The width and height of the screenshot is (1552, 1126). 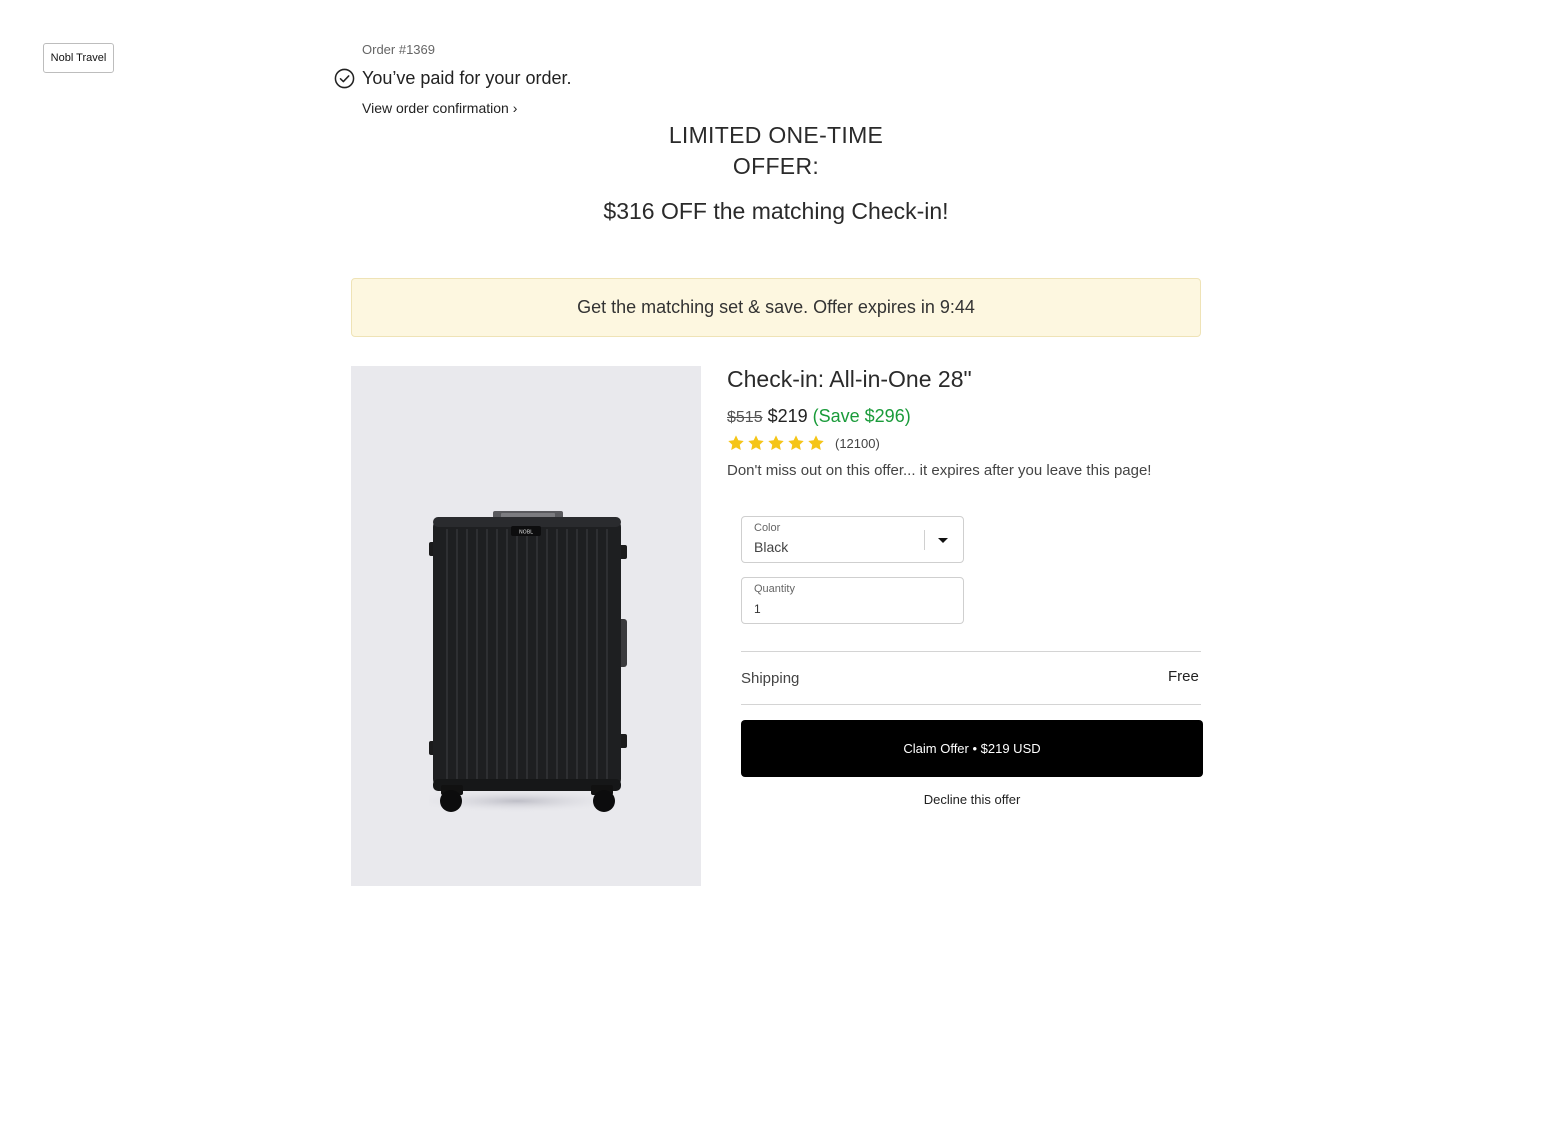 I want to click on shipping-value: Free, so click(x=1183, y=676).